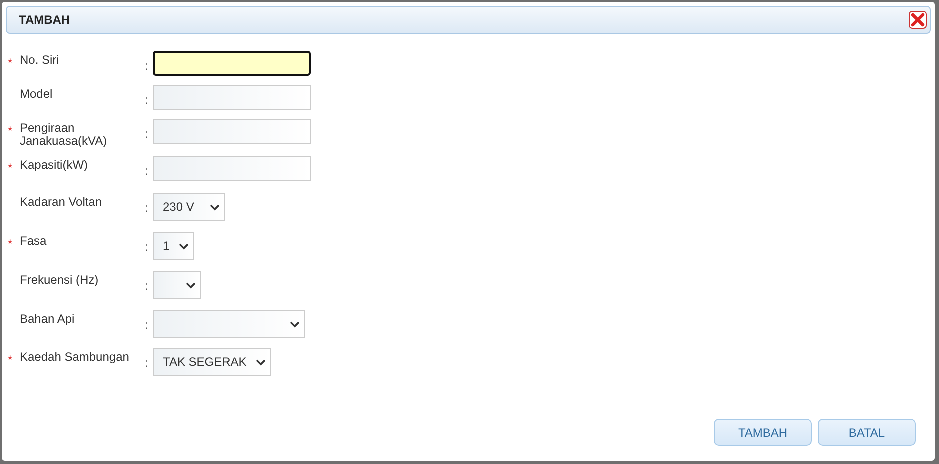 The height and width of the screenshot is (464, 939). What do you see at coordinates (33, 241) in the screenshot?
I see `field-label: Fasa` at bounding box center [33, 241].